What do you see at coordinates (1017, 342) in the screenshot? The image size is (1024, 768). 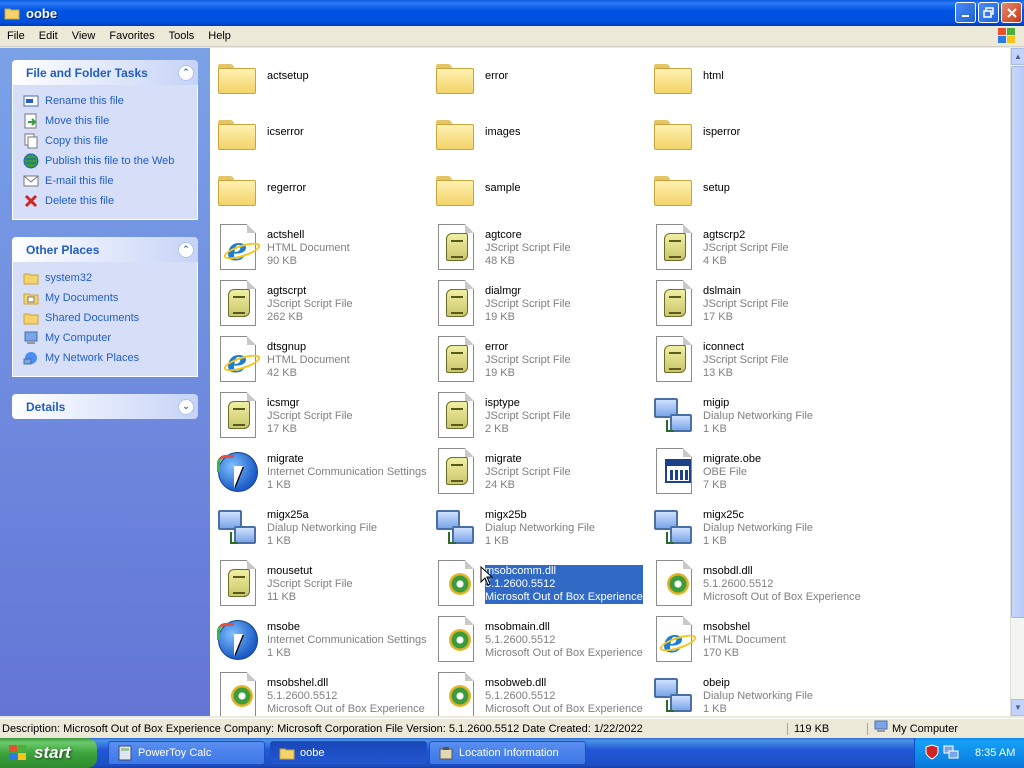 I see `scroll-thumb` at bounding box center [1017, 342].